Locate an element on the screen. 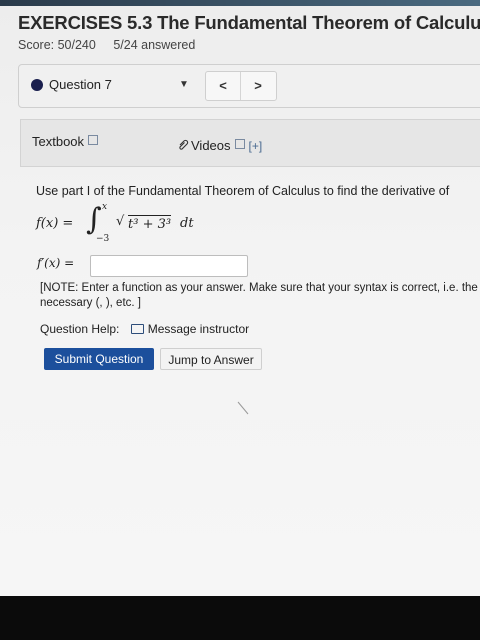 This screenshot has width=480, height=640. answered-count: 5/24 answered is located at coordinates (154, 45).